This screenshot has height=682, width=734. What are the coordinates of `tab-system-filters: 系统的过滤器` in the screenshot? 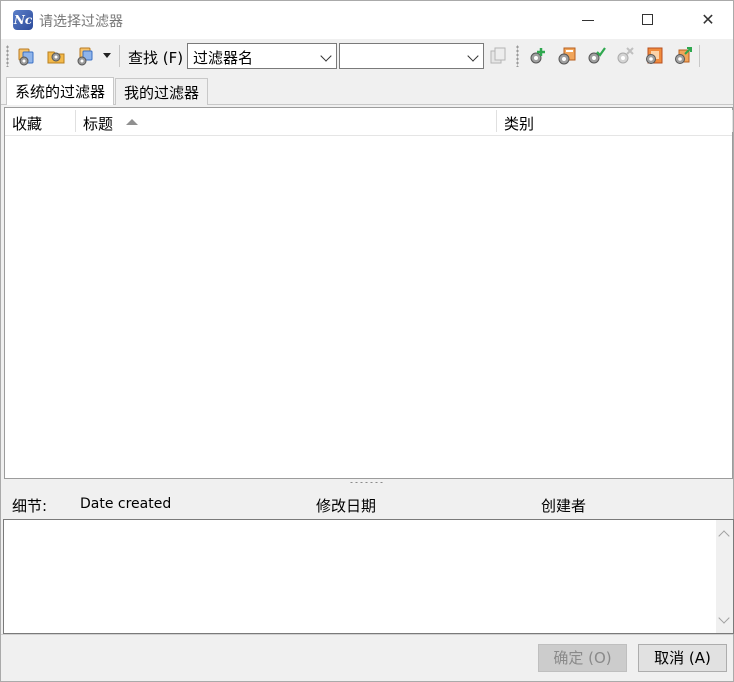 It's located at (60, 91).